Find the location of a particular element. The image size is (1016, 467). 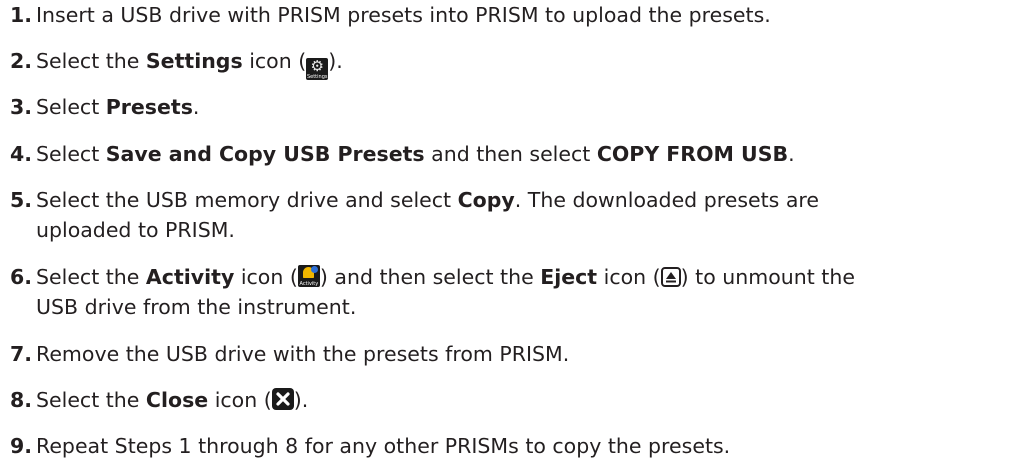

step-text-bold: Close is located at coordinates (177, 400).